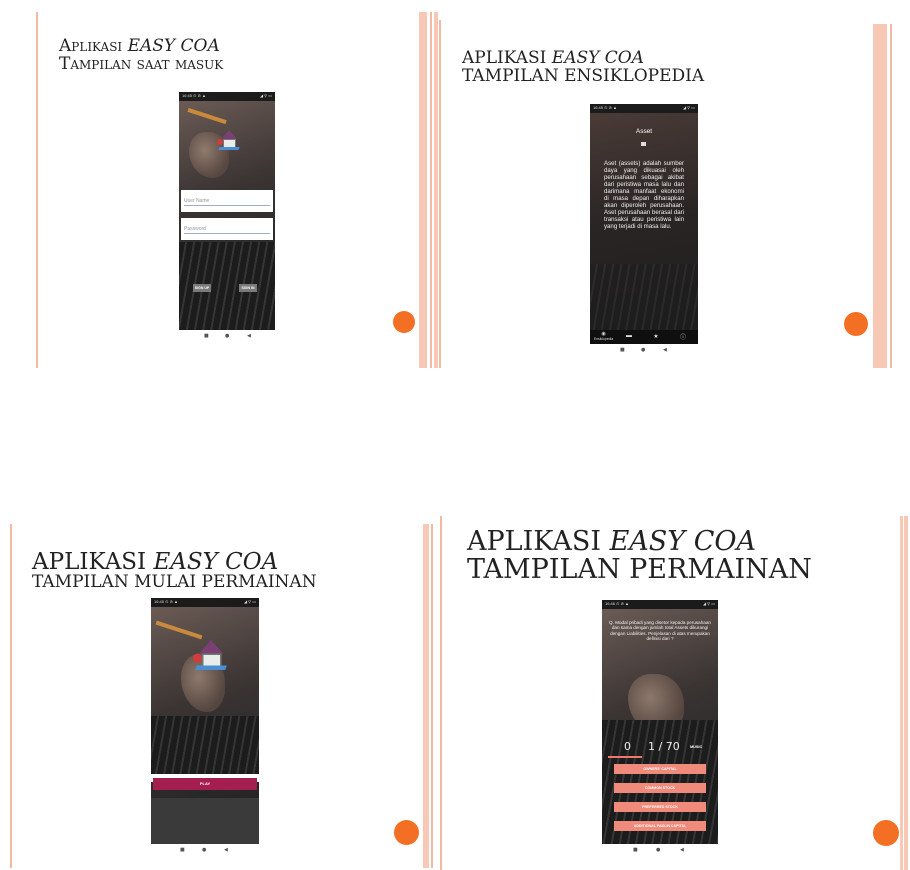 This screenshot has height=870, width=910. What do you see at coordinates (656, 336) in the screenshot?
I see `star-icon: ★` at bounding box center [656, 336].